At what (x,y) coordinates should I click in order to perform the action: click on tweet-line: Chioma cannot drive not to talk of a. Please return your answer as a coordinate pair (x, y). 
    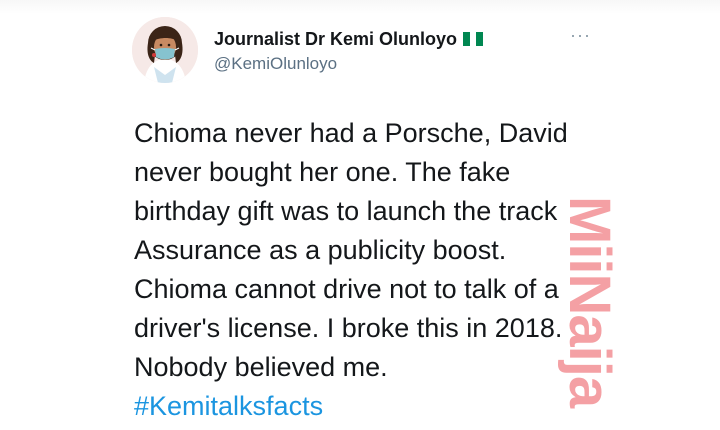
    Looking at the image, I should click on (346, 289).